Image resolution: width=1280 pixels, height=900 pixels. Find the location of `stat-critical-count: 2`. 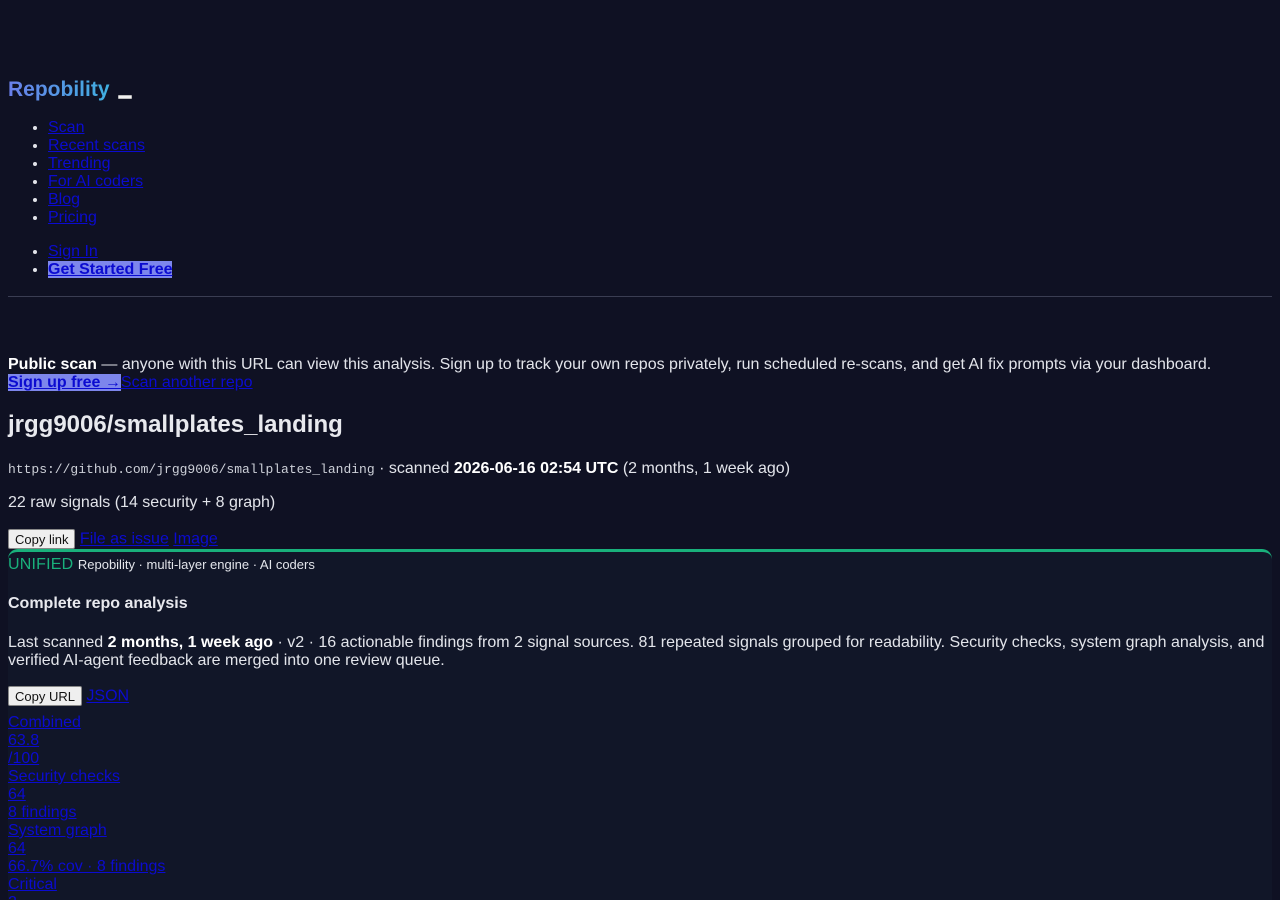

stat-critical-count: 2 is located at coordinates (86, 897).